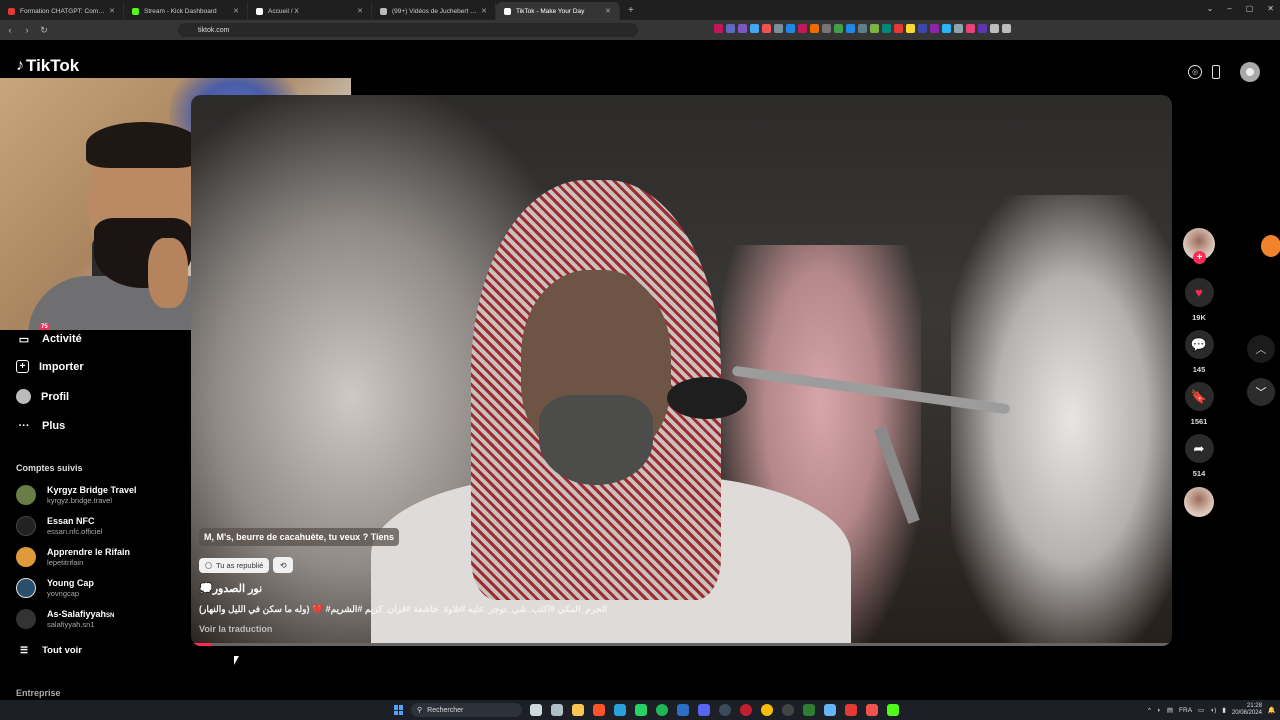  What do you see at coordinates (681, 644) in the screenshot?
I see `video-progress-bar` at bounding box center [681, 644].